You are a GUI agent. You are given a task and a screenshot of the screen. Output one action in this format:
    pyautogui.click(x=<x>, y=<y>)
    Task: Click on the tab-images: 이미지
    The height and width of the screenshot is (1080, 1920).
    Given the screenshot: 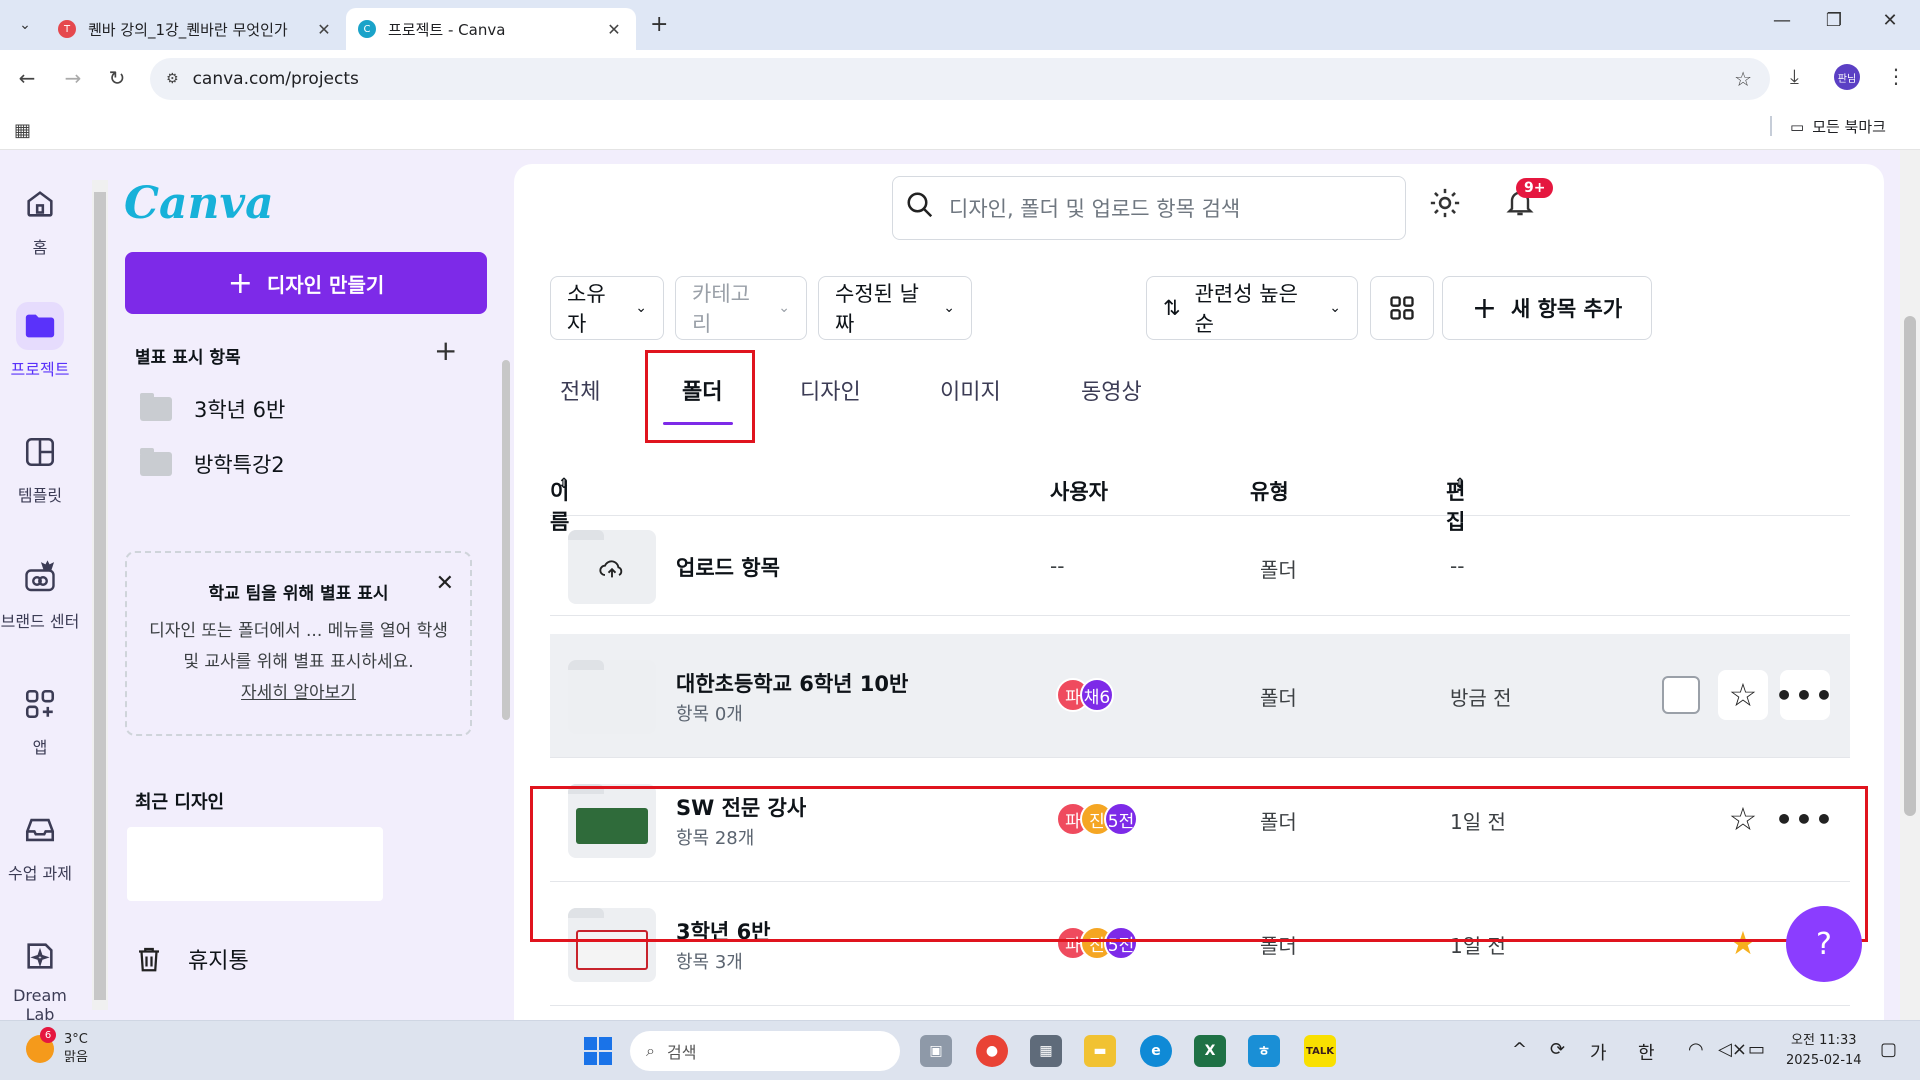 What is the action you would take?
    pyautogui.click(x=970, y=390)
    